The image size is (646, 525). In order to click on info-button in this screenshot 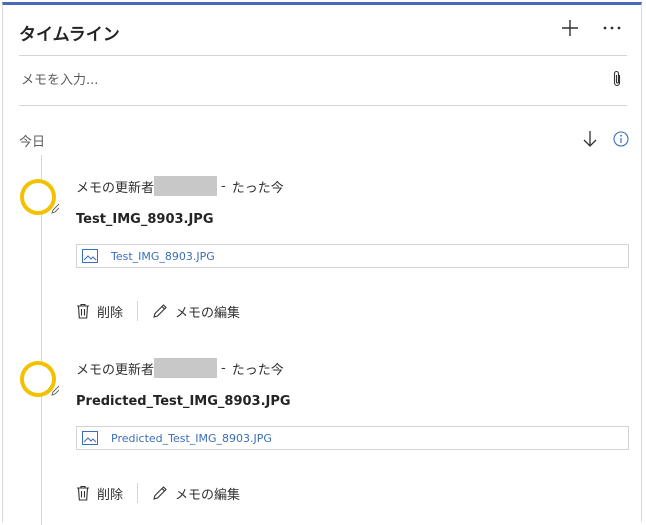, I will do `click(621, 139)`.